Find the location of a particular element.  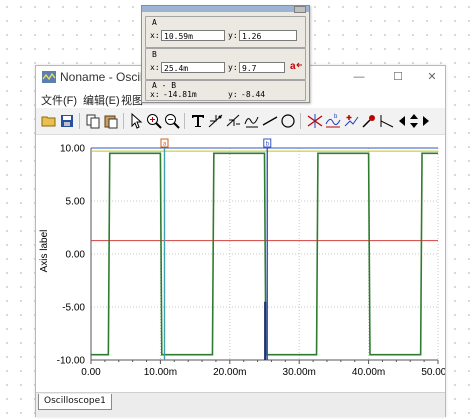

menu-edit: 编辑(E) is located at coordinates (101, 100).